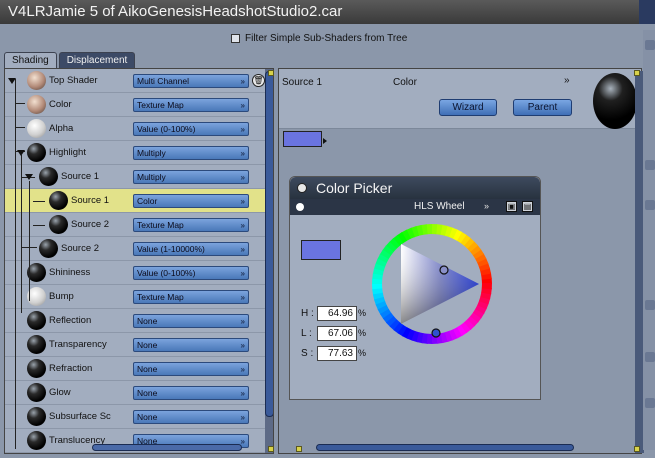 The image size is (655, 458). Describe the element at coordinates (468, 107) in the screenshot. I see `wizard-button: Wizard` at that location.